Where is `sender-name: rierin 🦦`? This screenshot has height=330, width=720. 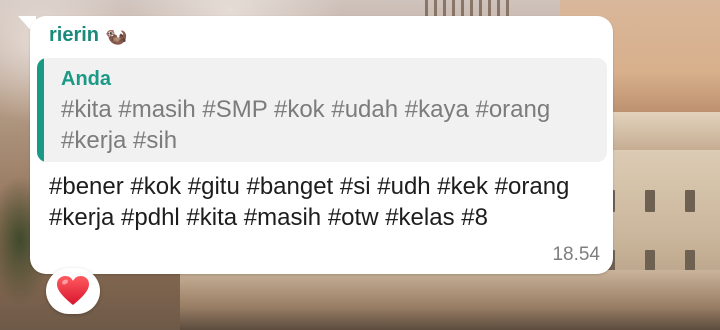
sender-name: rierin 🦦 is located at coordinates (88, 35).